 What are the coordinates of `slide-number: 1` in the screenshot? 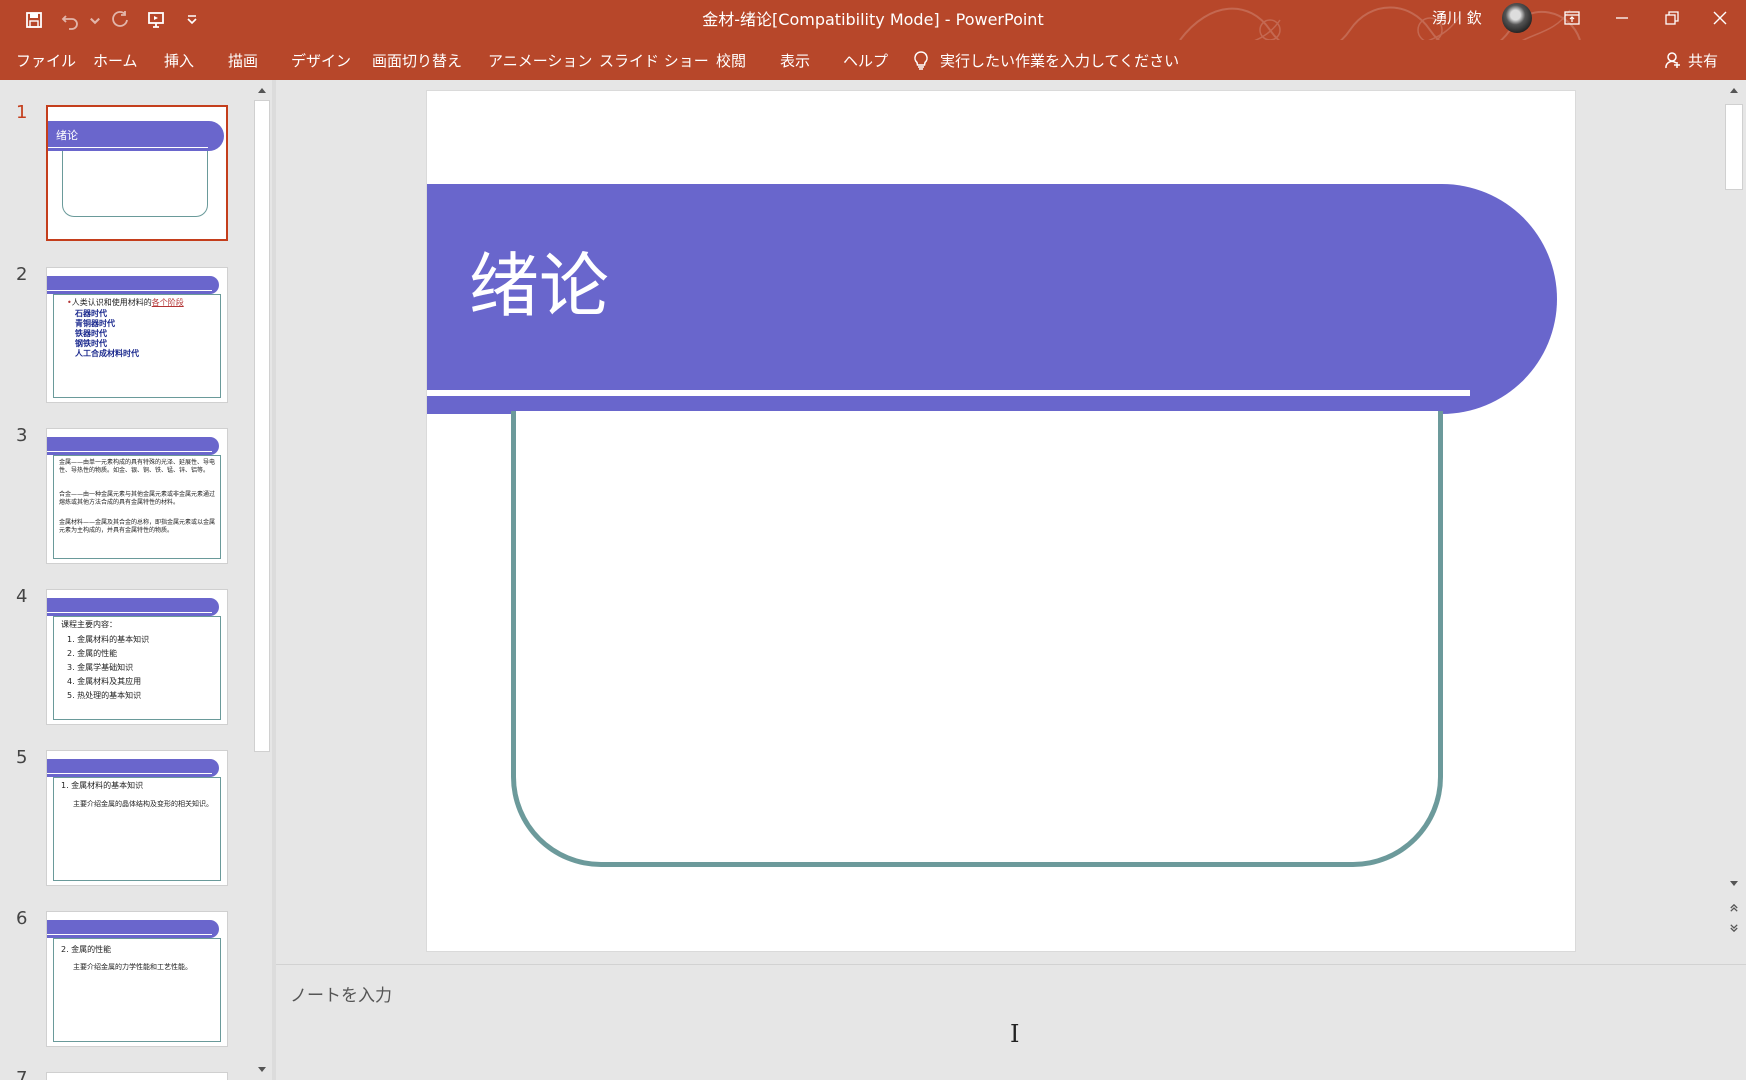 It's located at (22, 112).